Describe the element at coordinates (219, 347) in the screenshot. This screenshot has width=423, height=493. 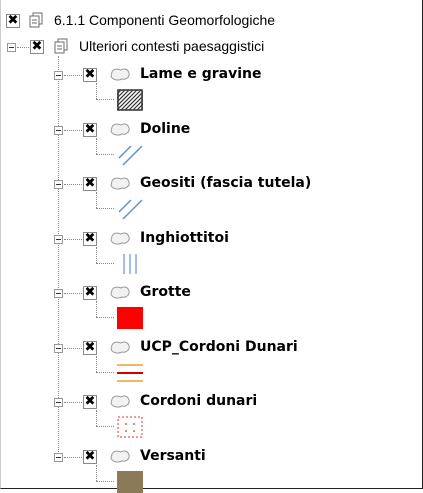
I see `layer-label: UCP_Cordoni Dunari` at that location.